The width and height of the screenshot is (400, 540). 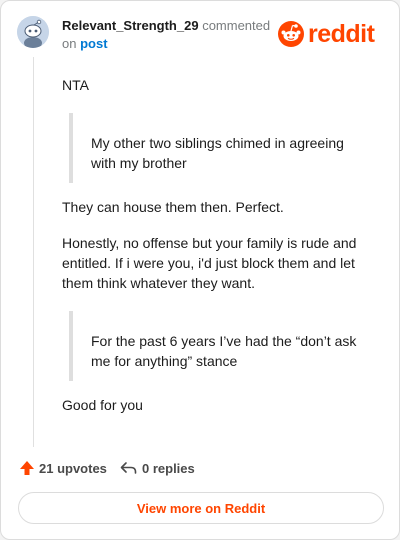 I want to click on reddit-logo-icon, so click(x=291, y=34).